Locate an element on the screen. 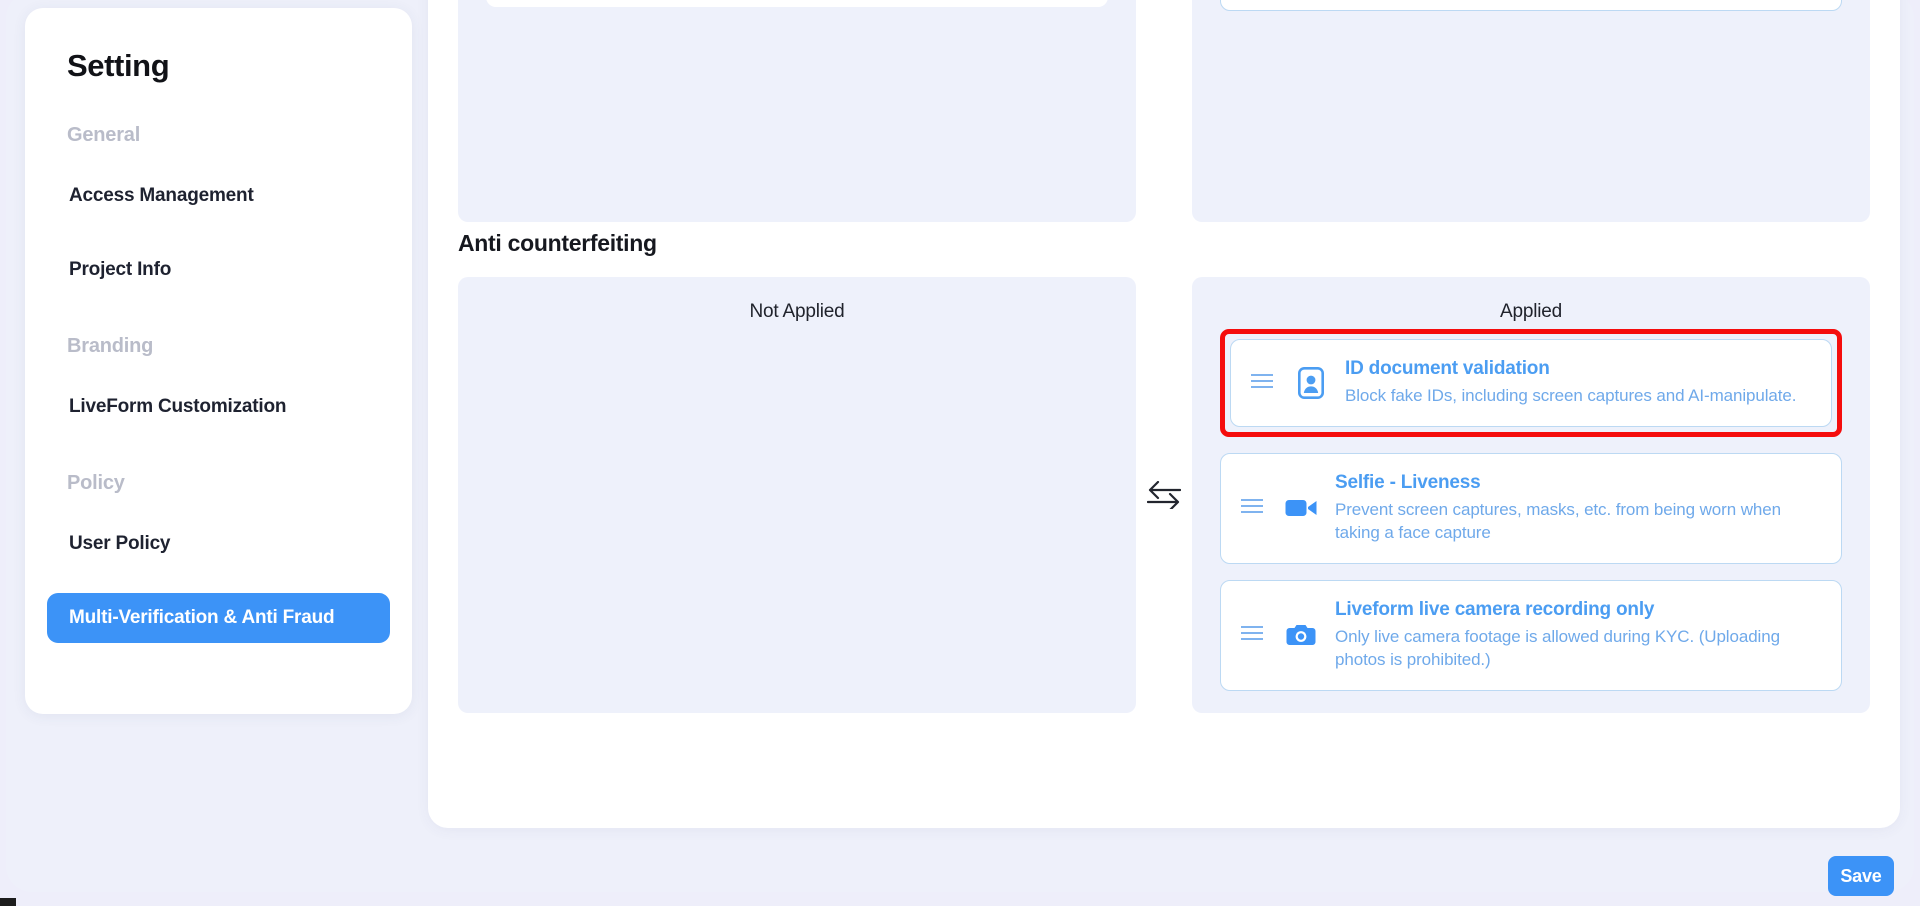 The image size is (1920, 906). video-camera-icon is located at coordinates (1301, 508).